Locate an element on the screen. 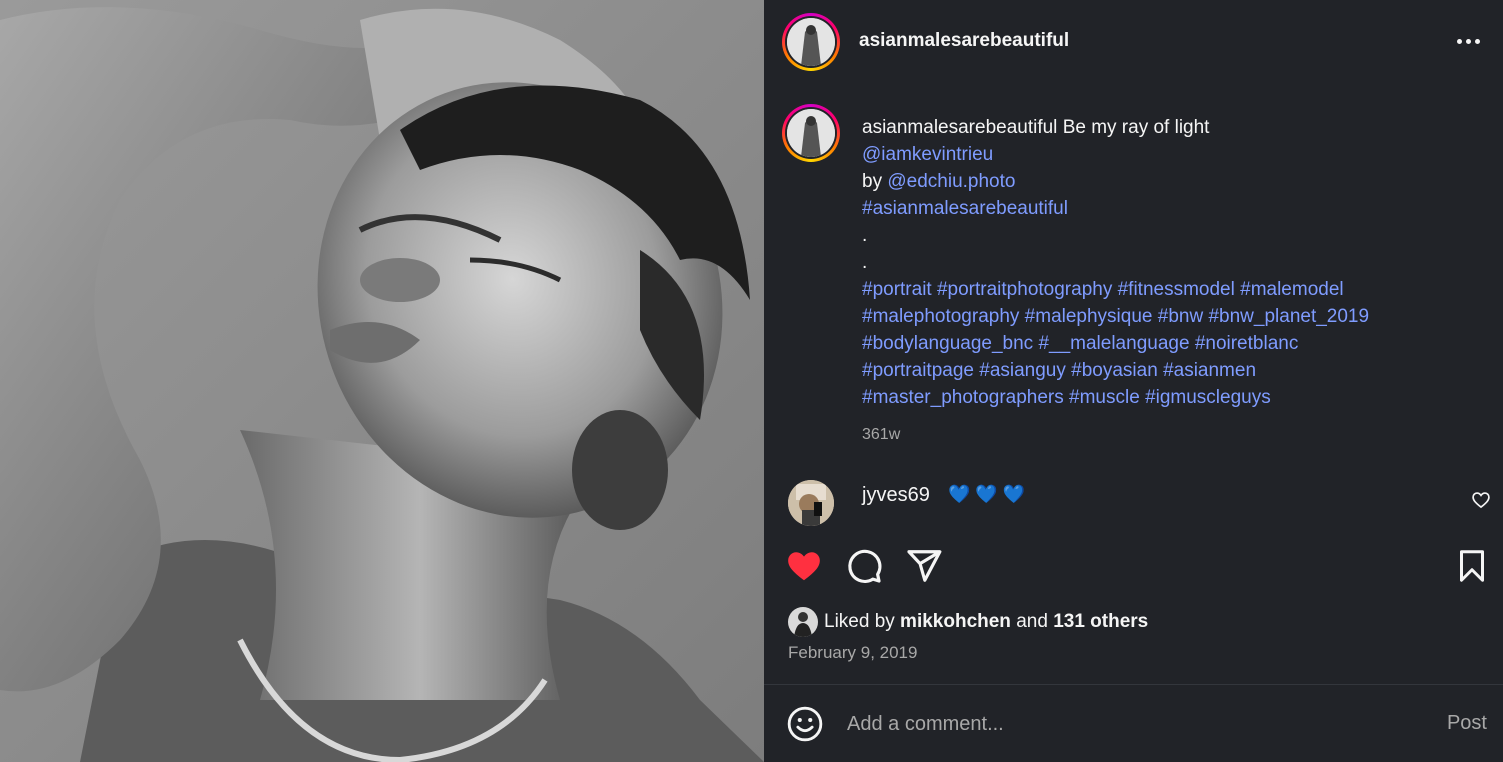 Image resolution: width=1503 pixels, height=762 pixels. comment-button is located at coordinates (864, 566).